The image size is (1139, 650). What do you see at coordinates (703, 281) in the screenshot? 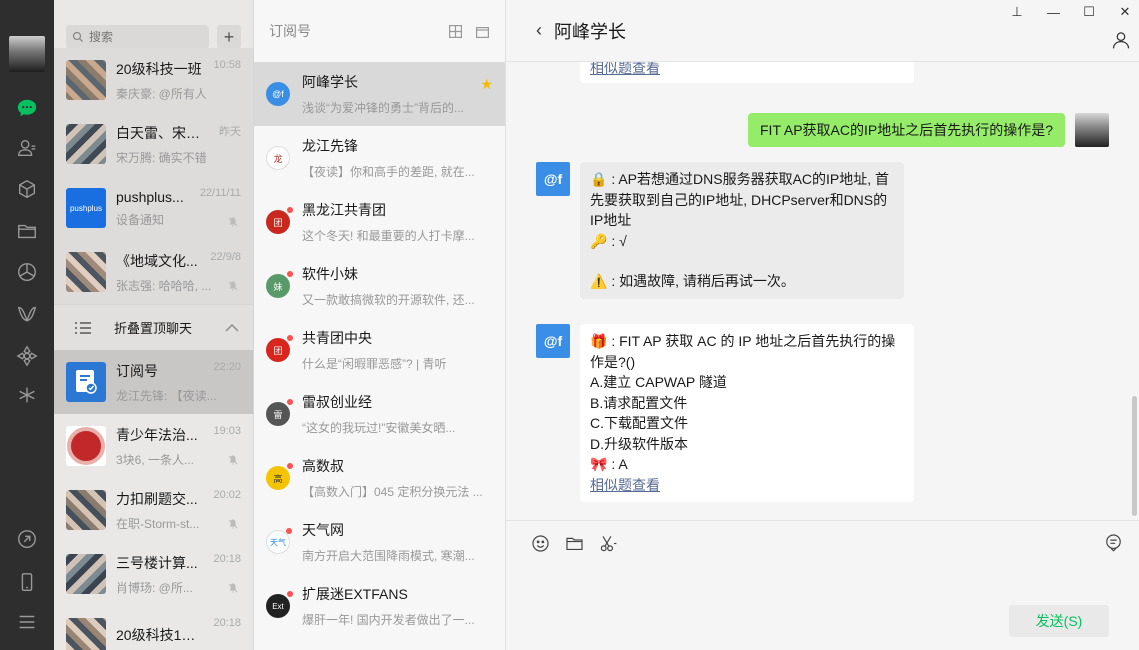
I see `answer-warning: : 如遇故障, 请稍后再试一次。` at bounding box center [703, 281].